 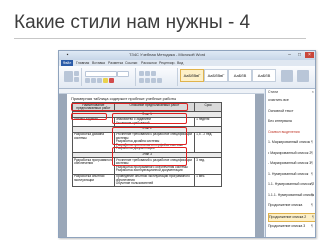 What do you see at coordinates (208, 121) in the screenshot?
I see `table-cell: 1 неделя` at bounding box center [208, 121].